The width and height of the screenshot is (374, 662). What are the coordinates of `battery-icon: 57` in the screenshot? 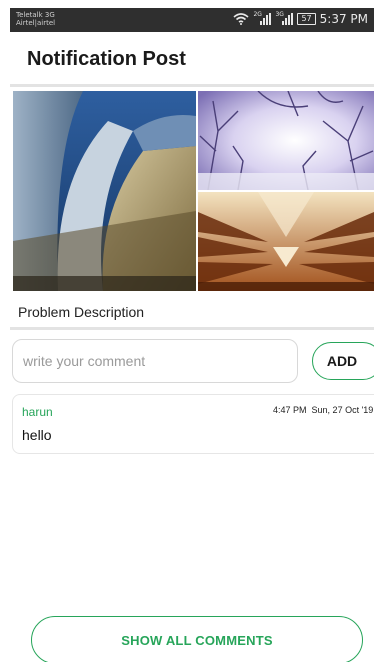 It's located at (306, 19).